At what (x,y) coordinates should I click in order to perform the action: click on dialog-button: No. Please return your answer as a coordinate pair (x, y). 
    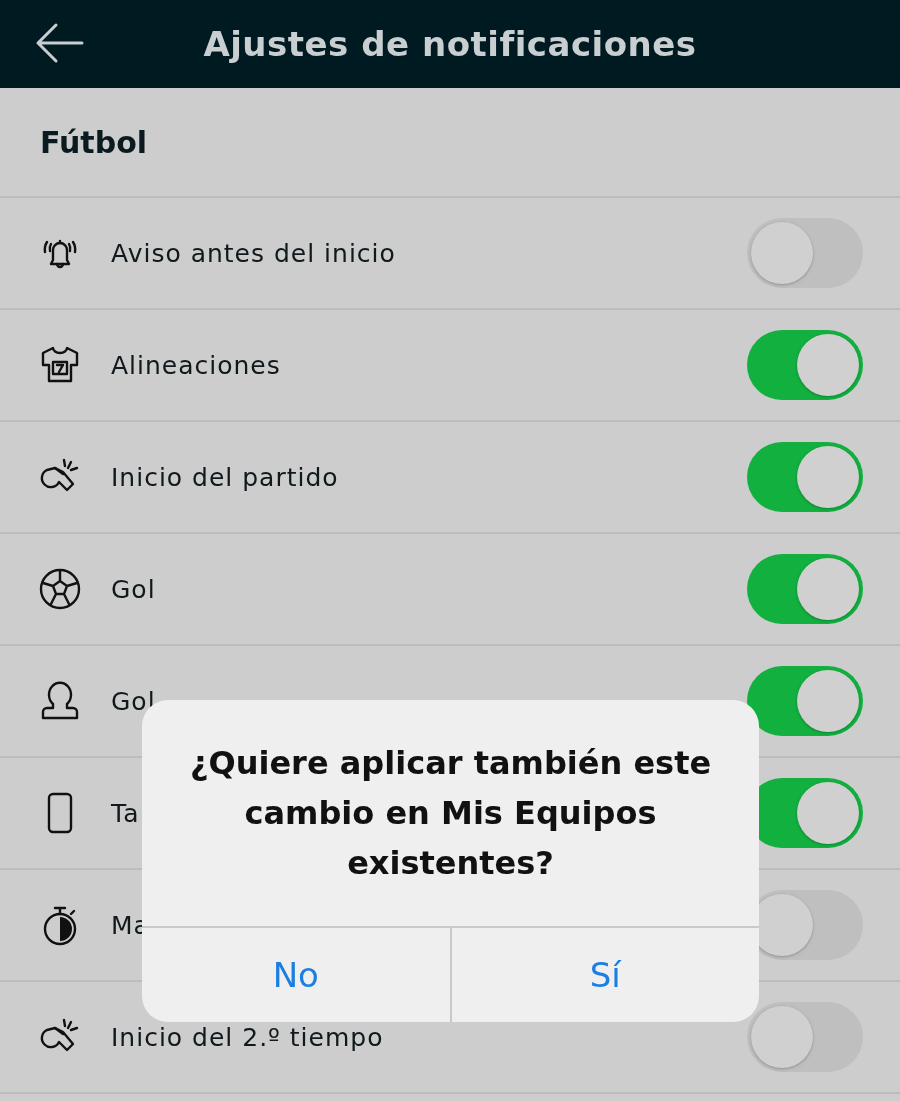
    Looking at the image, I should click on (296, 975).